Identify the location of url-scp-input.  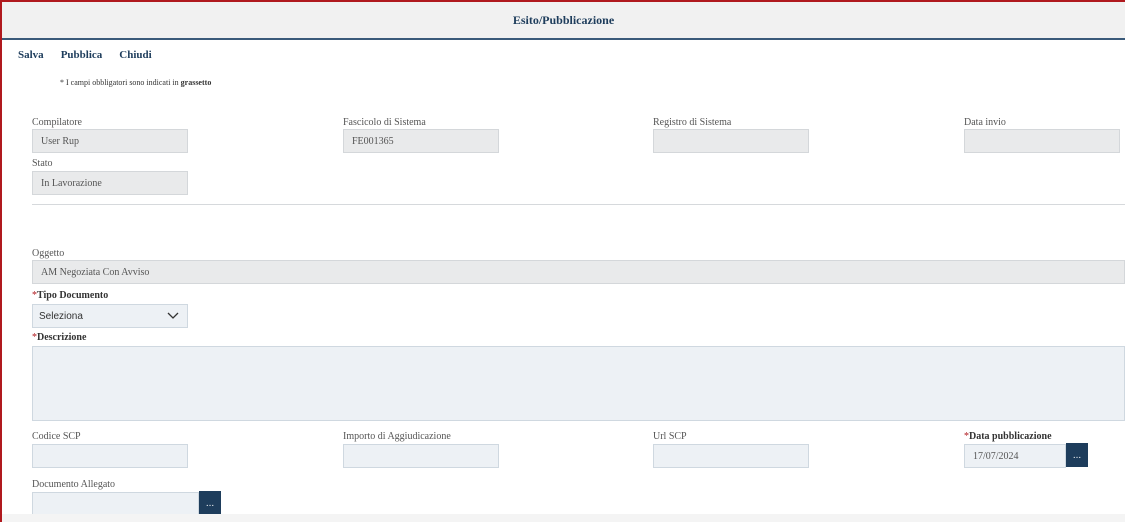
(731, 456).